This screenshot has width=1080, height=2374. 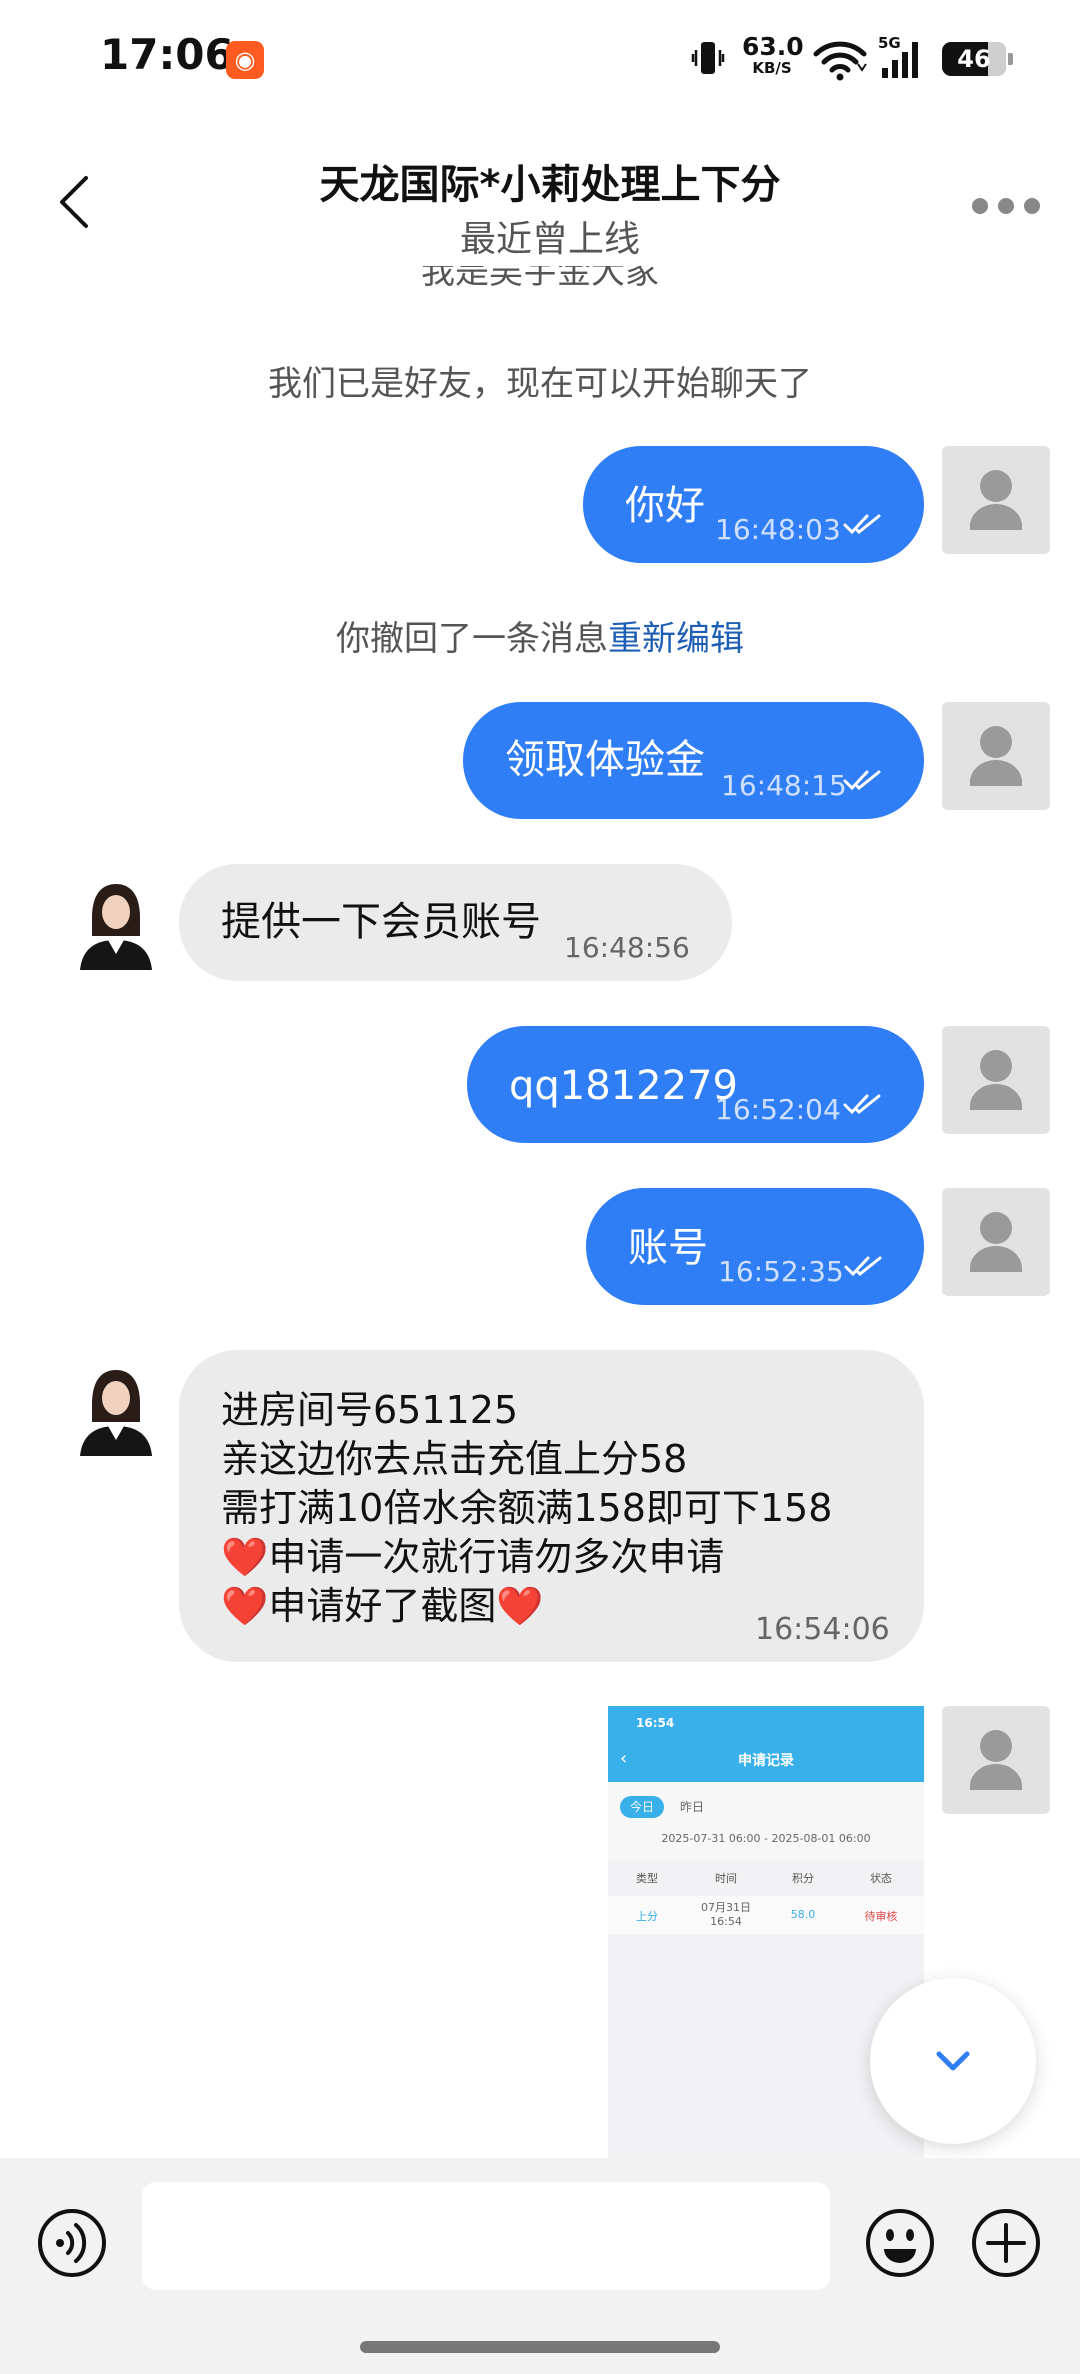 What do you see at coordinates (881, 1916) in the screenshot?
I see `shot-cell-status: 待审核` at bounding box center [881, 1916].